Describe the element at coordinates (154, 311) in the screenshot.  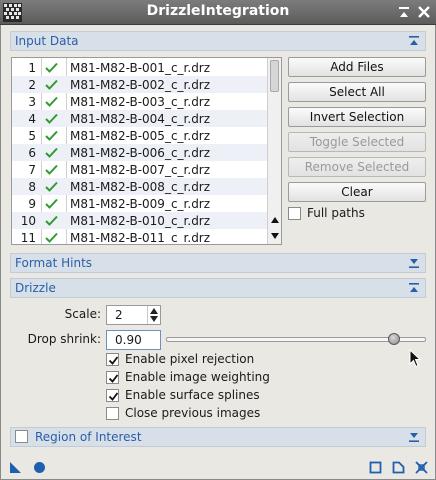
I see `spin-up-icon` at that location.